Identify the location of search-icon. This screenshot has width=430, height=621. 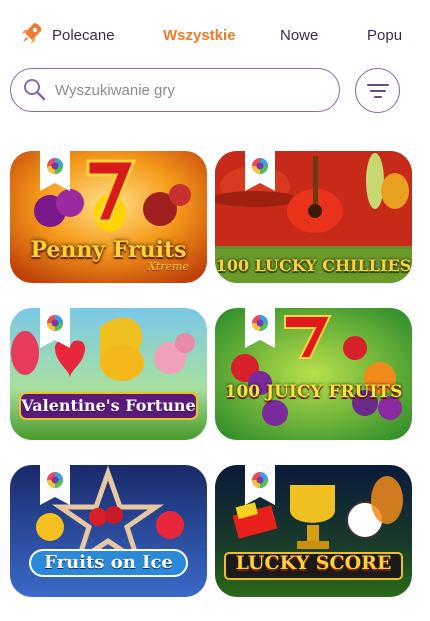
(35, 90).